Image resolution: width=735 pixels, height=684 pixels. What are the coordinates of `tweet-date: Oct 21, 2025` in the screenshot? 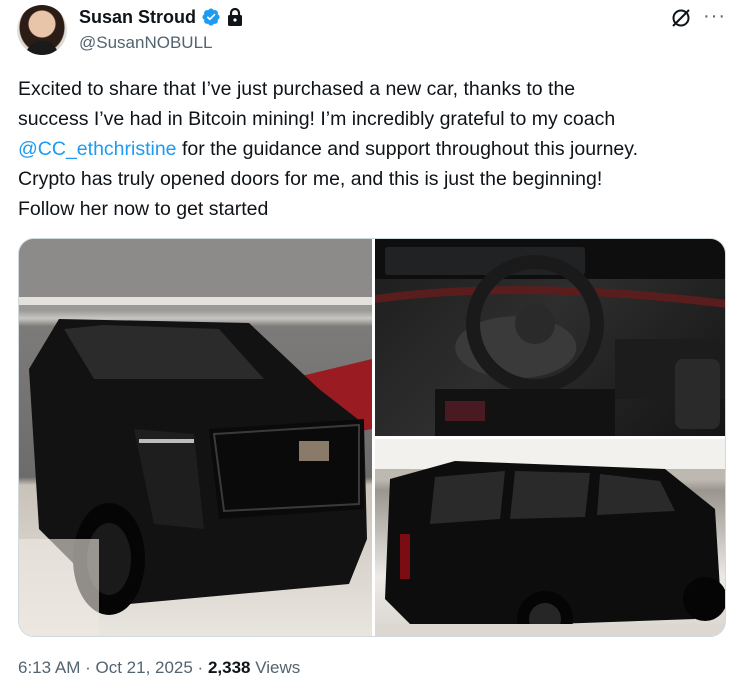 It's located at (143, 667).